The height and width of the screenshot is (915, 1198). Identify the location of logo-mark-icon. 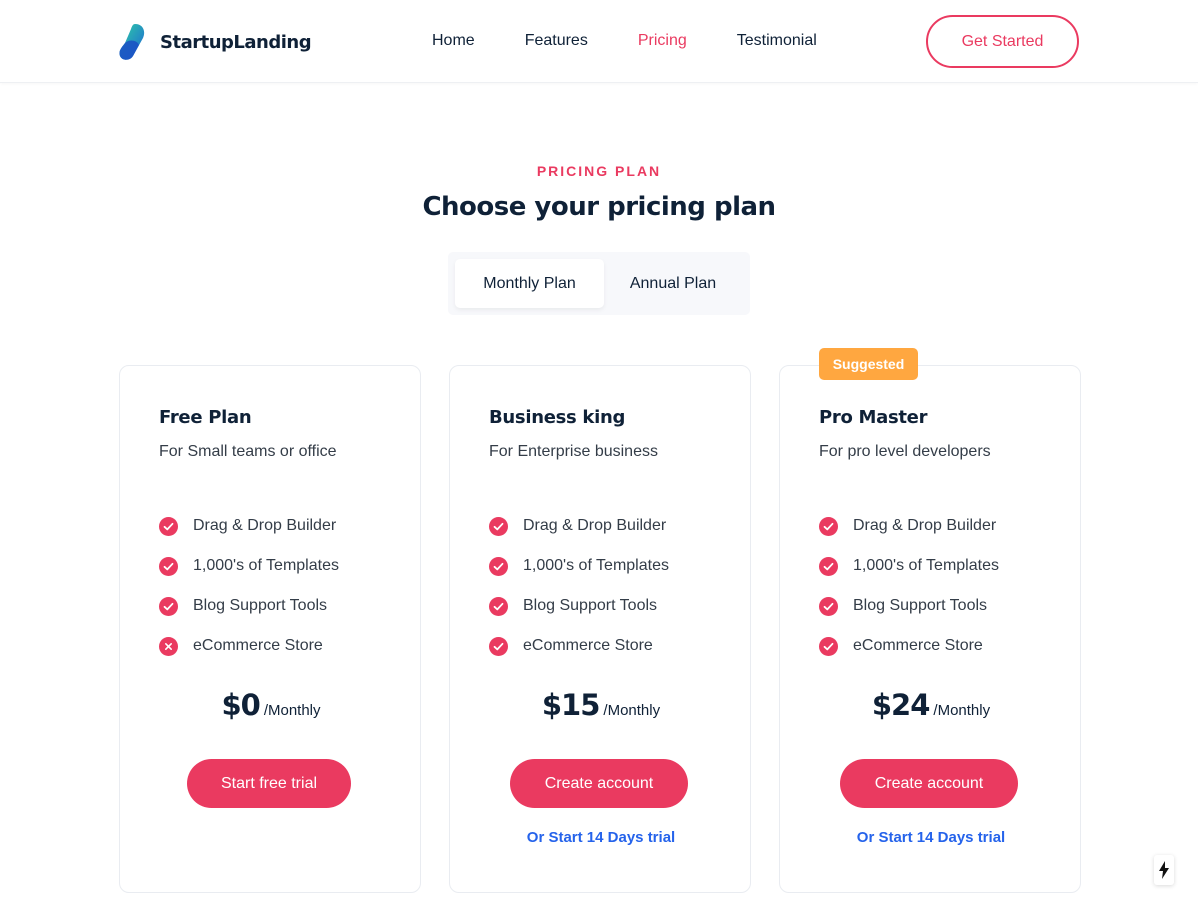
(132, 42).